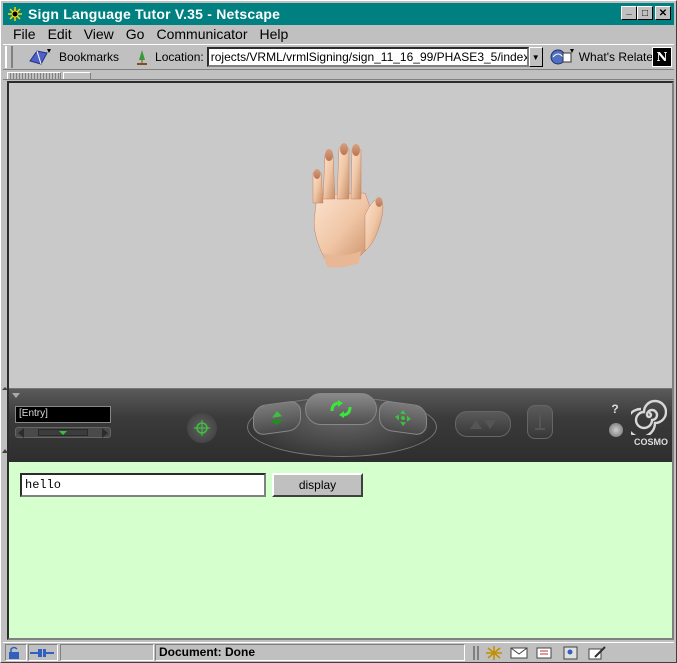 The image size is (677, 663). I want to click on seek-target-icon, so click(202, 428).